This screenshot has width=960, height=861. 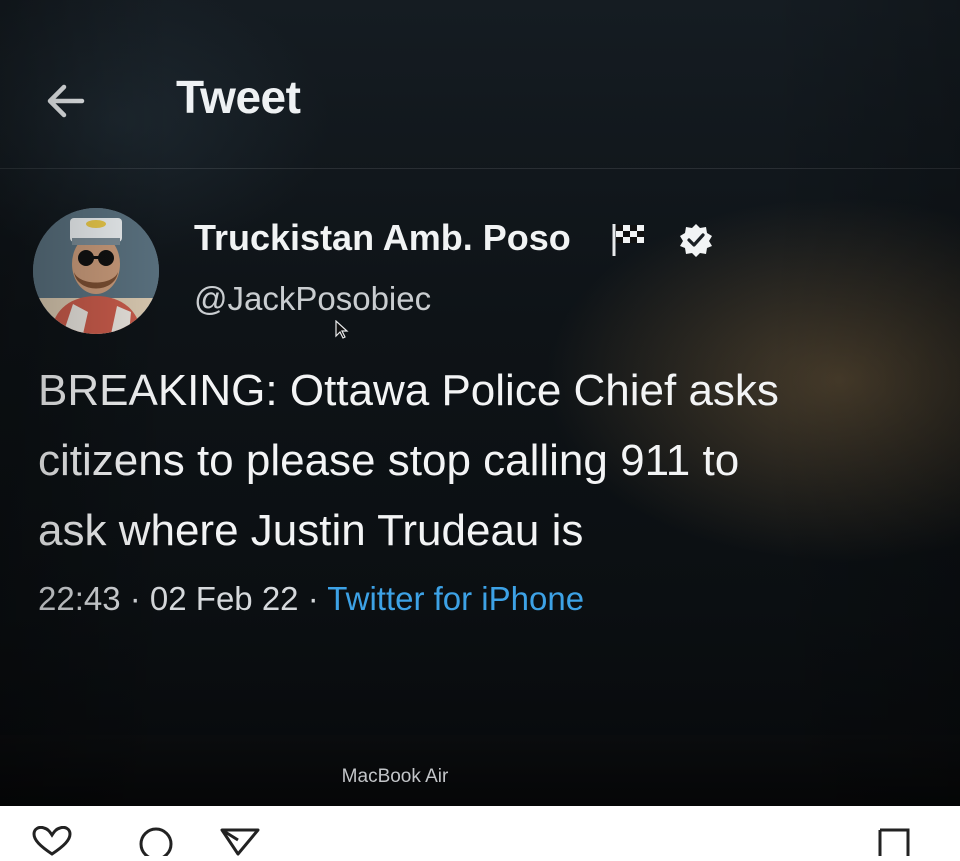 What do you see at coordinates (630, 240) in the screenshot?
I see `checkered-flag-icon` at bounding box center [630, 240].